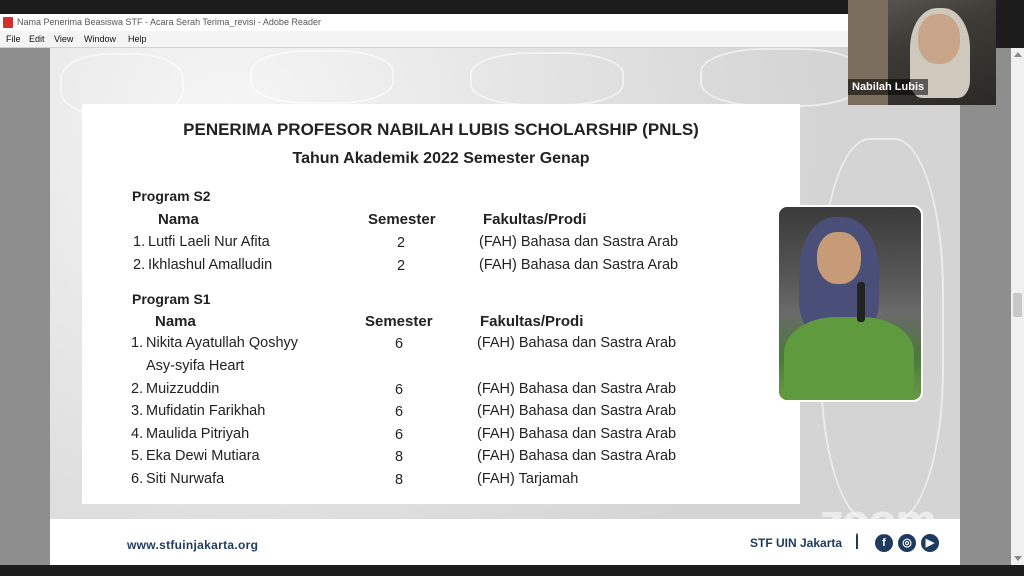 The image size is (1024, 576). Describe the element at coordinates (209, 242) in the screenshot. I see `student-name: Lutfi Laeli Nur Afita` at that location.